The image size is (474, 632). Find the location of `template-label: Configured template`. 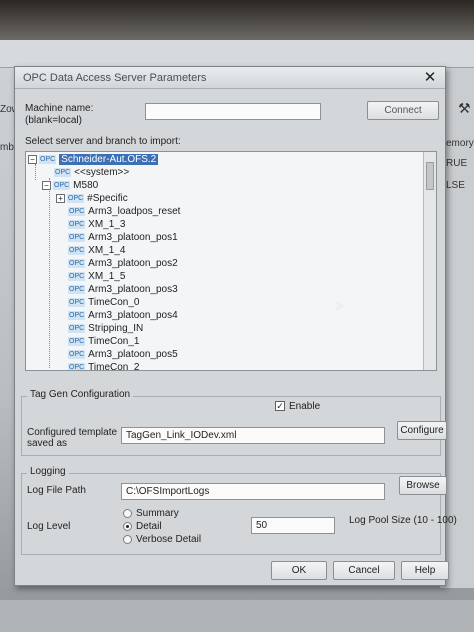

template-label: Configured template is located at coordinates (72, 432).